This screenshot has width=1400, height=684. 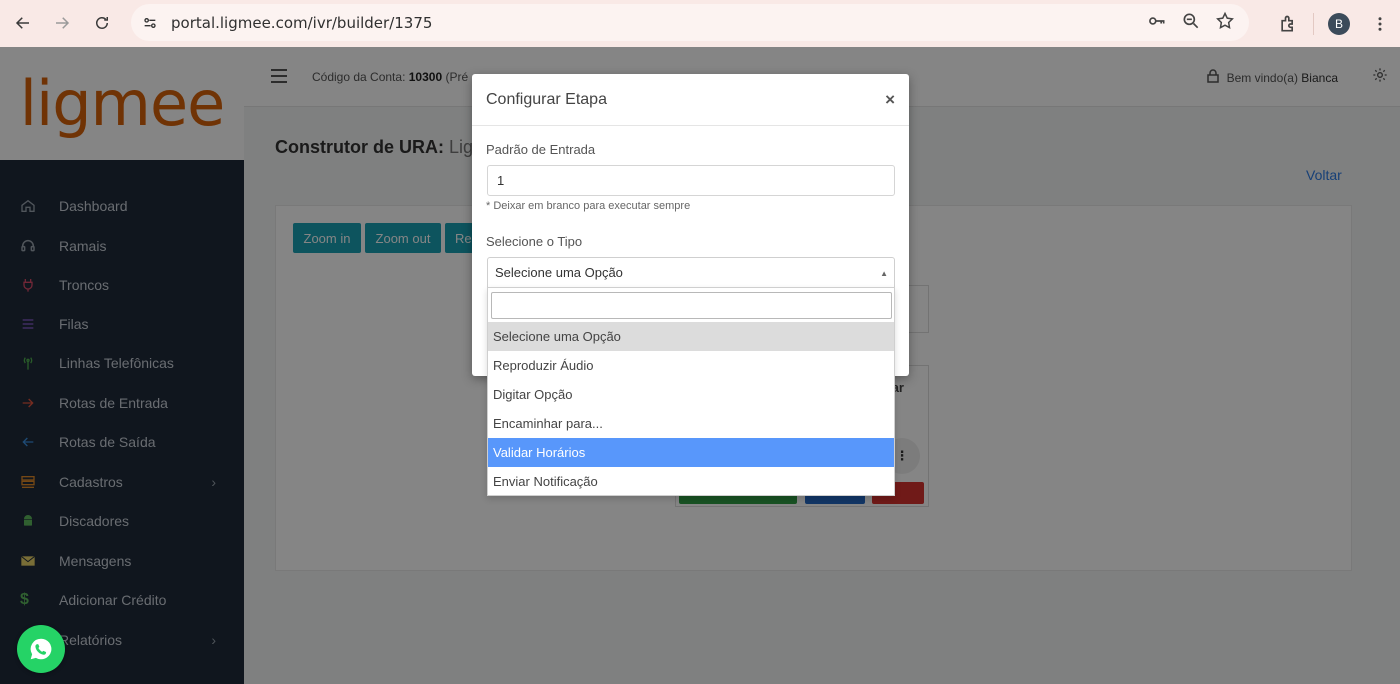 What do you see at coordinates (691, 481) in the screenshot?
I see `dropdown-option: Enviar Notificação` at bounding box center [691, 481].